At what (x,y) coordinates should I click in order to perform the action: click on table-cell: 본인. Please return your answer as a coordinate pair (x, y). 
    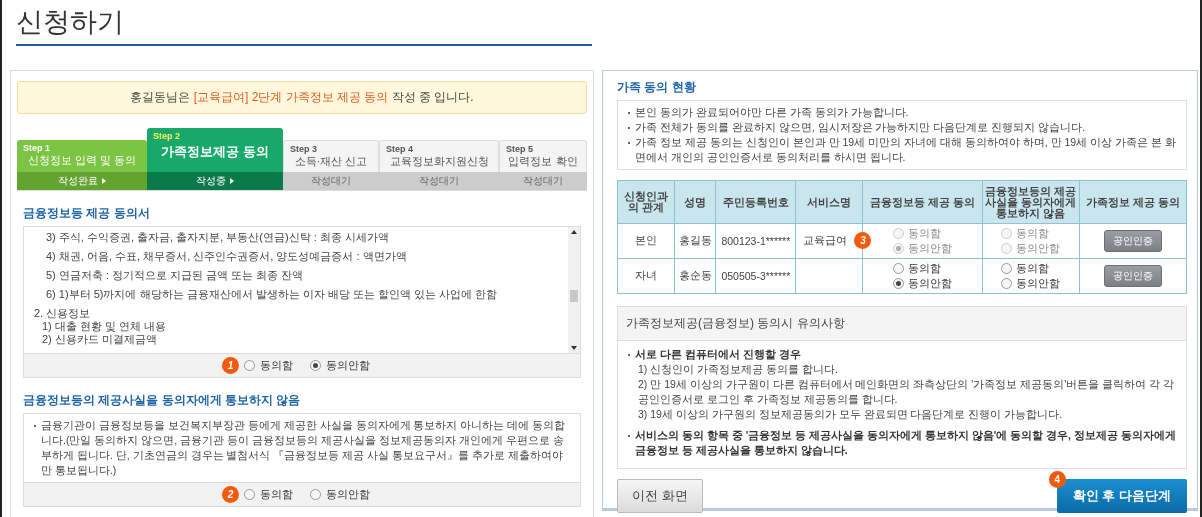
    Looking at the image, I should click on (646, 241).